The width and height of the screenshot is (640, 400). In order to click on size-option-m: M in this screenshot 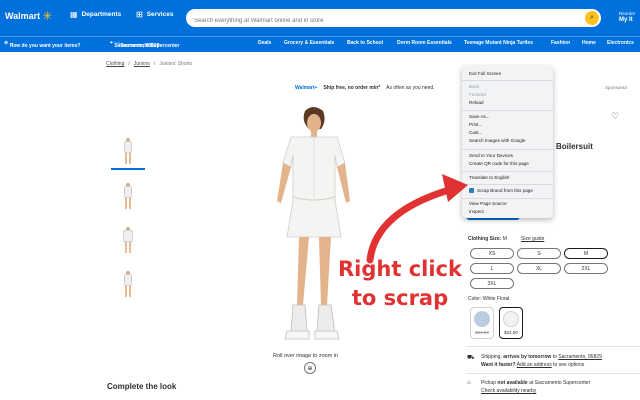, I will do `click(586, 253)`.